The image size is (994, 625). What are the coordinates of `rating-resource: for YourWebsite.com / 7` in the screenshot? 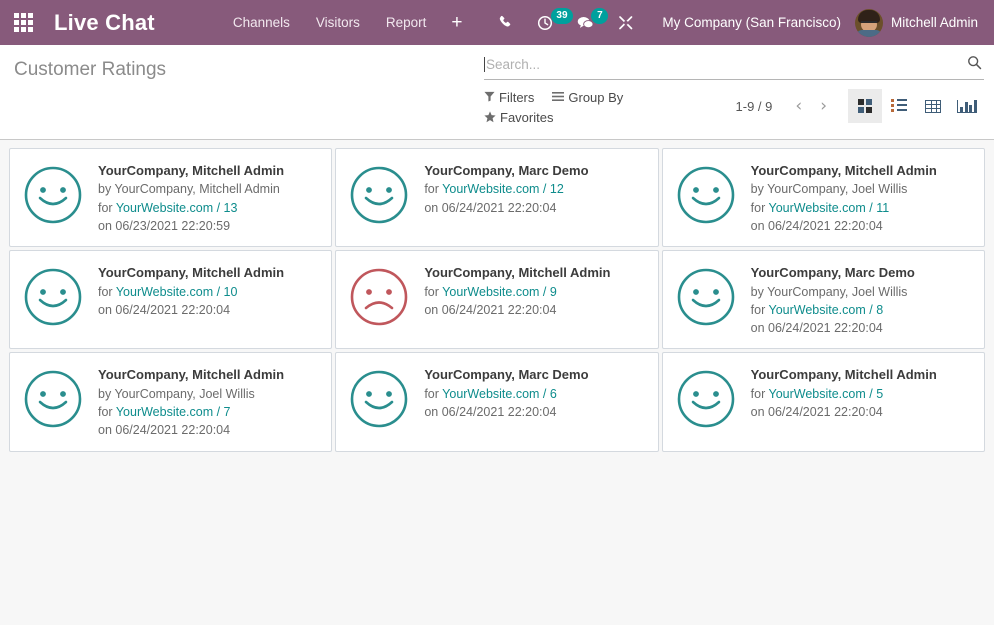 It's located at (191, 412).